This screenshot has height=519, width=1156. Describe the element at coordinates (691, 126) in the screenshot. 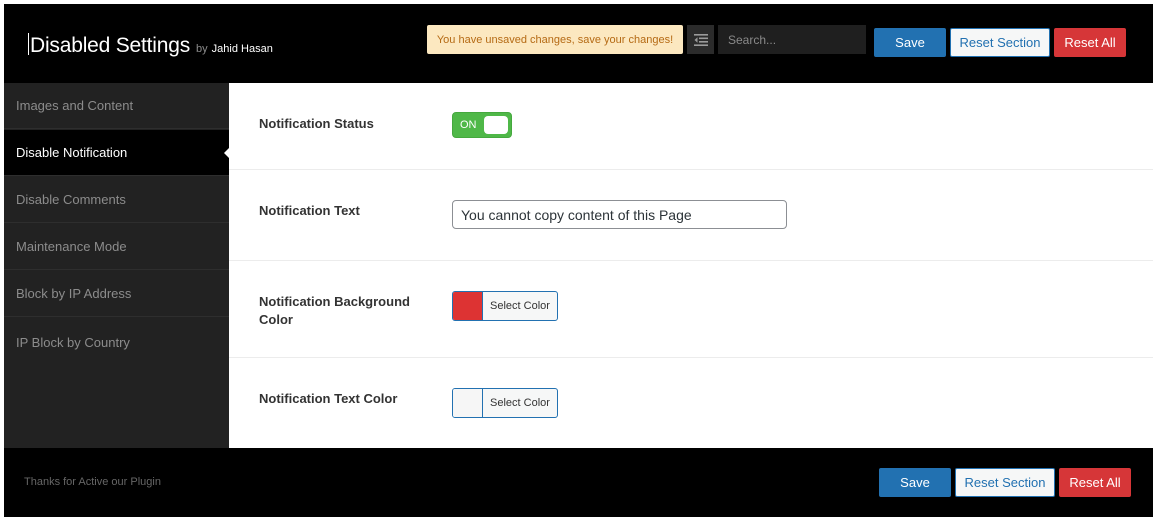

I see `field-row-notification-status: Notification Status ON` at that location.